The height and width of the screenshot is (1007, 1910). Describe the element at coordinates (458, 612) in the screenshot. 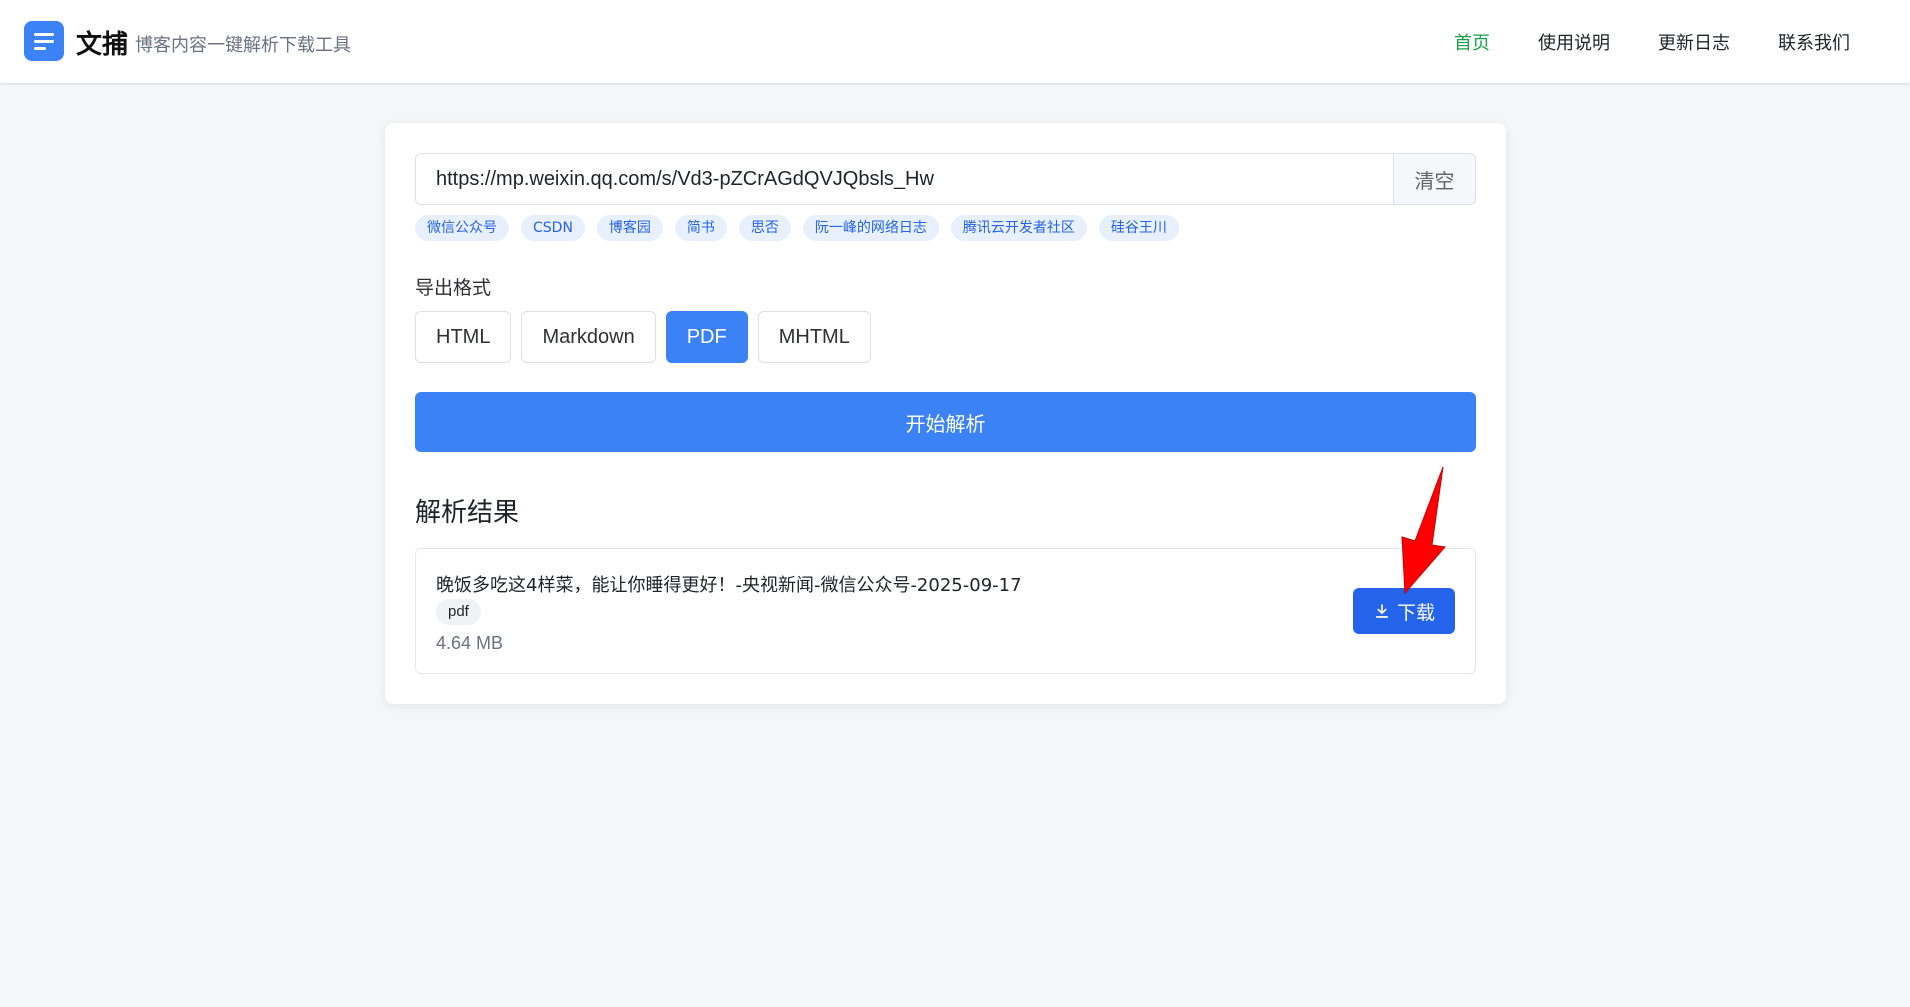

I see `result-format-badge: pdf` at that location.